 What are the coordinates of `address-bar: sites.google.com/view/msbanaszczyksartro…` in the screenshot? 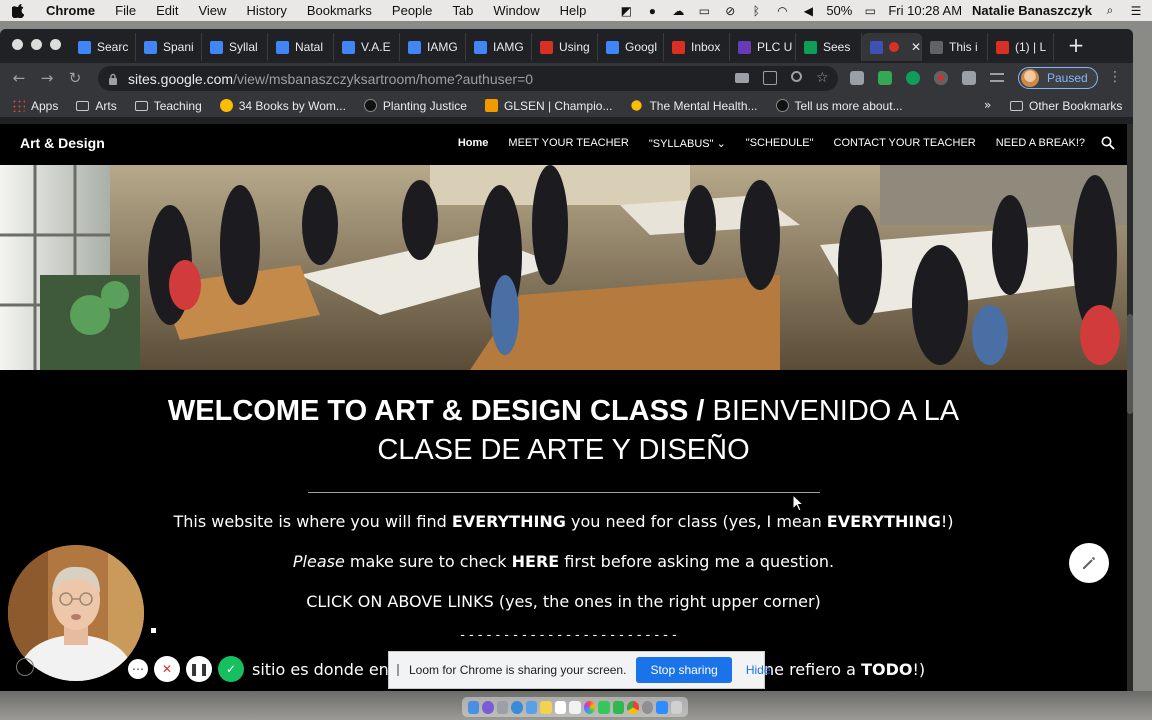 It's located at (468, 78).